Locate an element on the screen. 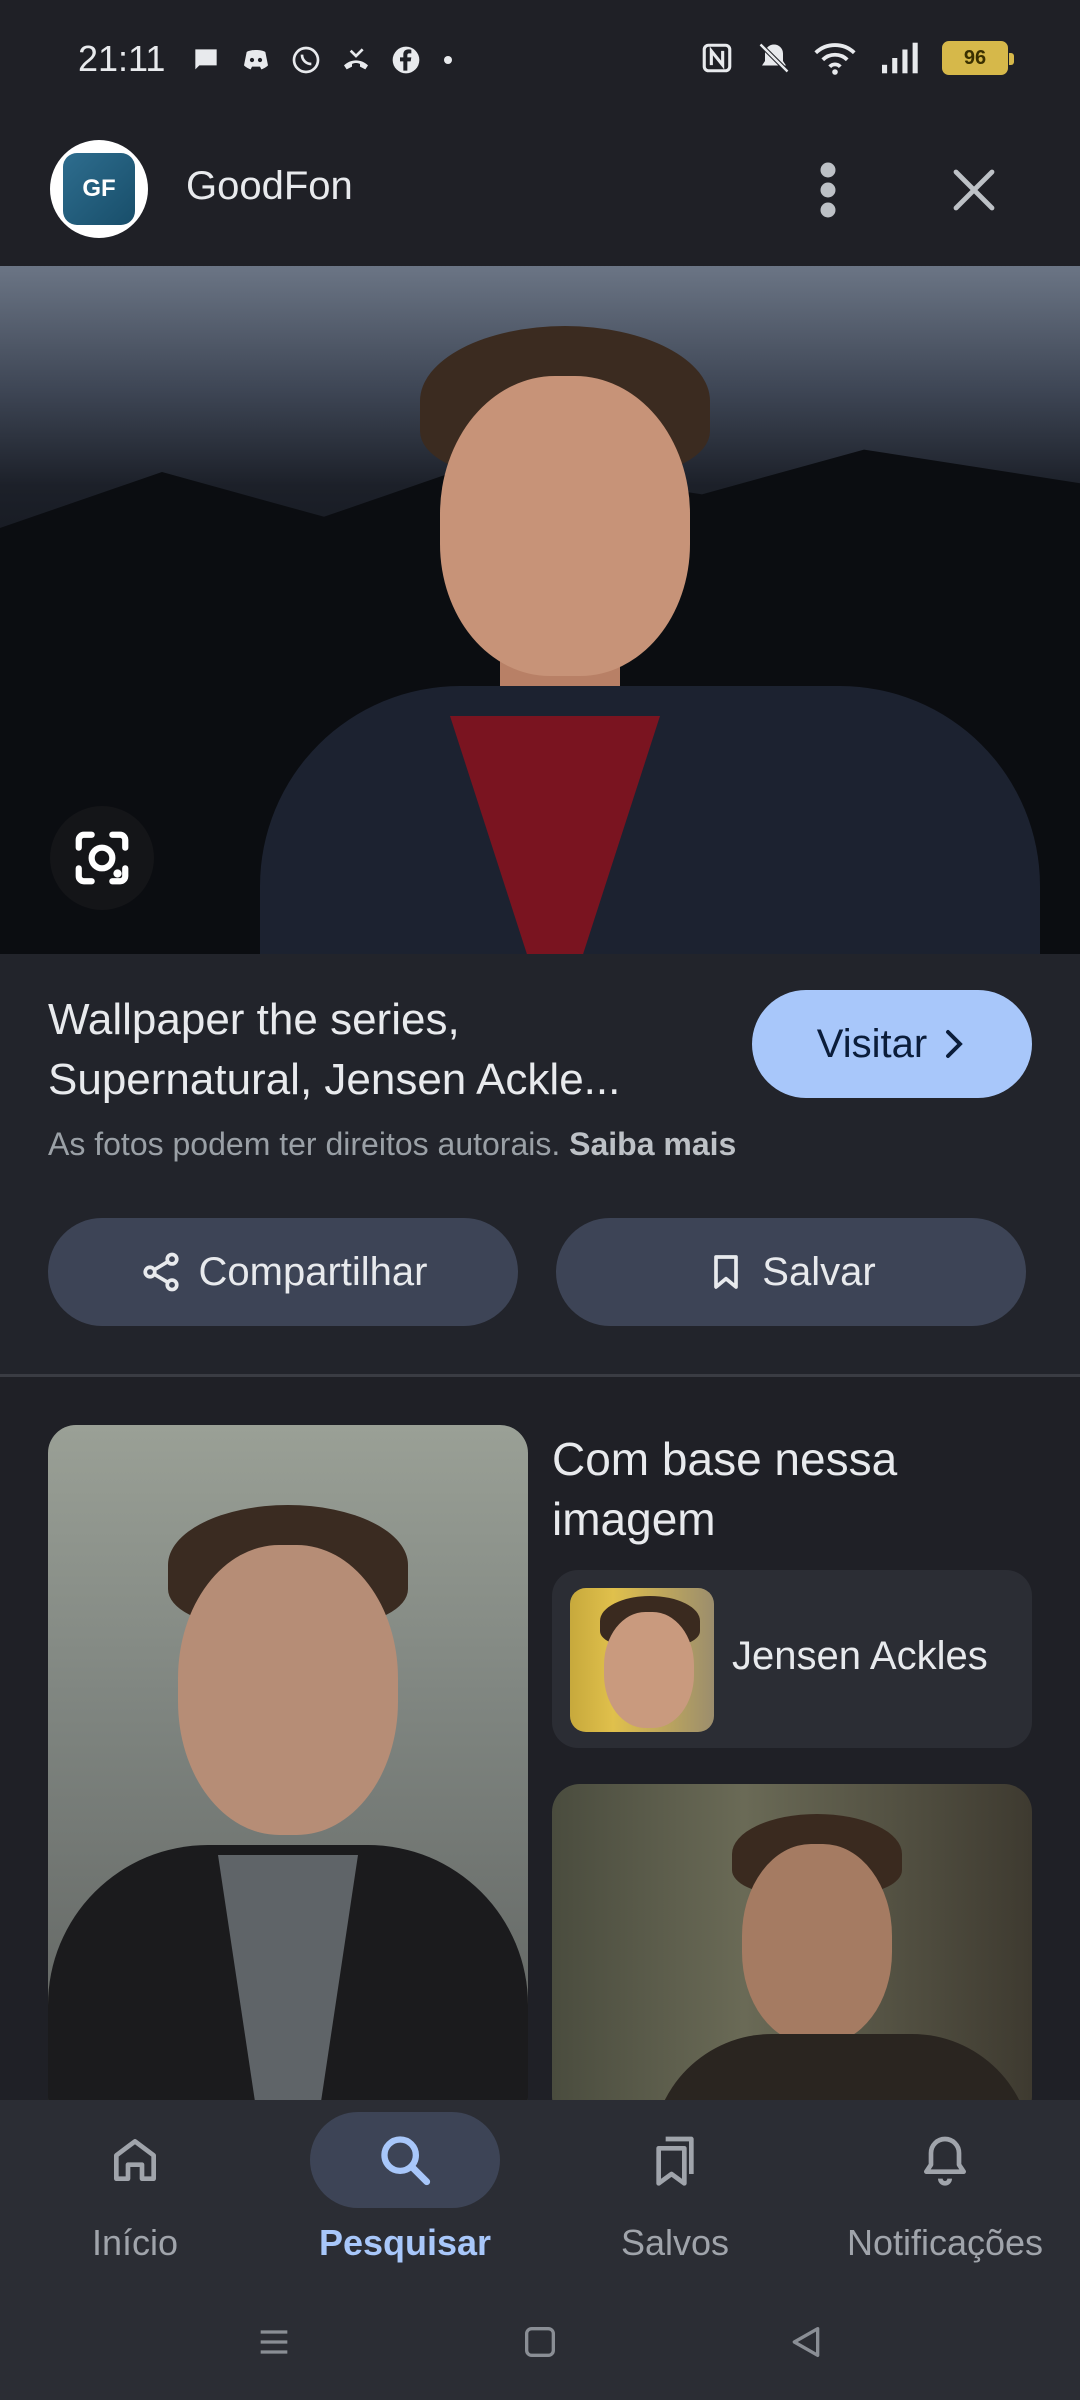 This screenshot has height=2400, width=1080. lens-icon is located at coordinates (102, 858).